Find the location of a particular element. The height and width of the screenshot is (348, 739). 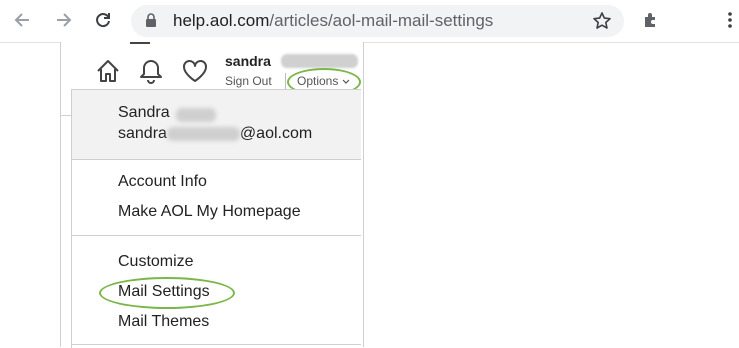

menu-item-customize: Customize is located at coordinates (156, 262).